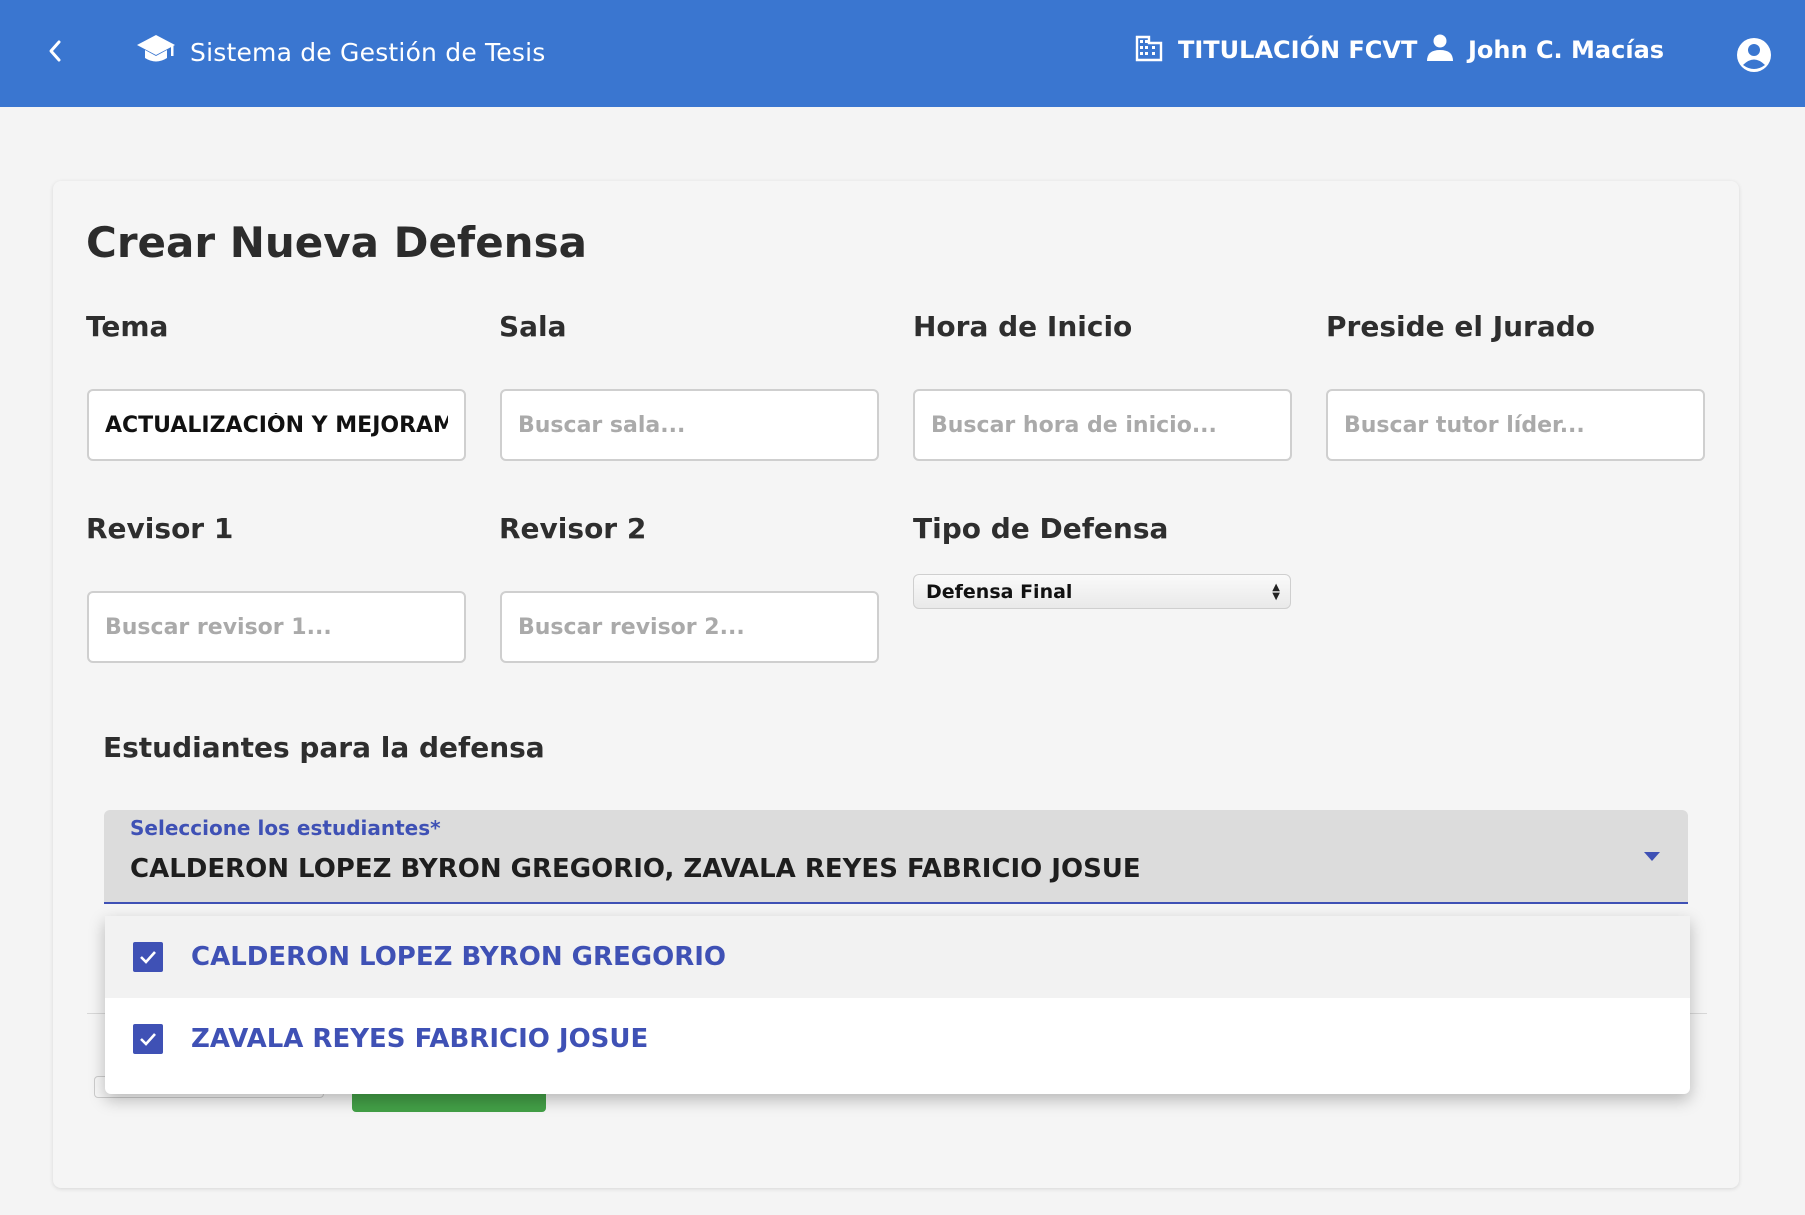 The height and width of the screenshot is (1215, 1805). What do you see at coordinates (156, 52) in the screenshot?
I see `graduation-cap-icon` at bounding box center [156, 52].